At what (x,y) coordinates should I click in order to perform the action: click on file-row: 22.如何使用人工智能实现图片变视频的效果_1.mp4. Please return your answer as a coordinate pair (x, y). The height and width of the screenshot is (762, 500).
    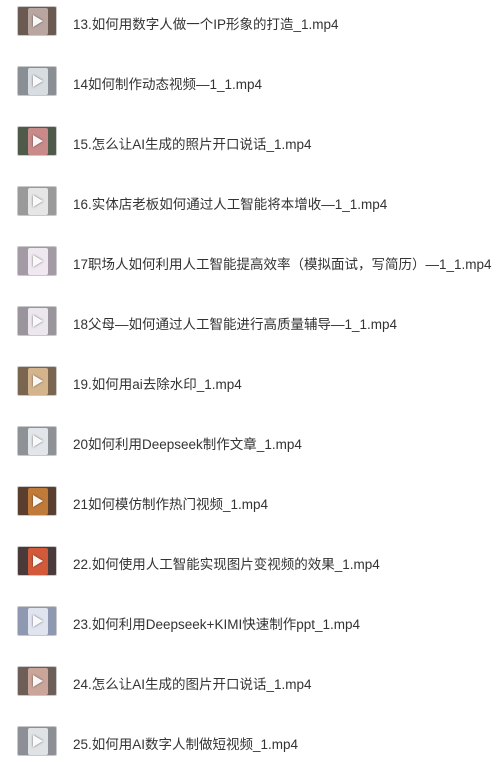
    Looking at the image, I should click on (250, 562).